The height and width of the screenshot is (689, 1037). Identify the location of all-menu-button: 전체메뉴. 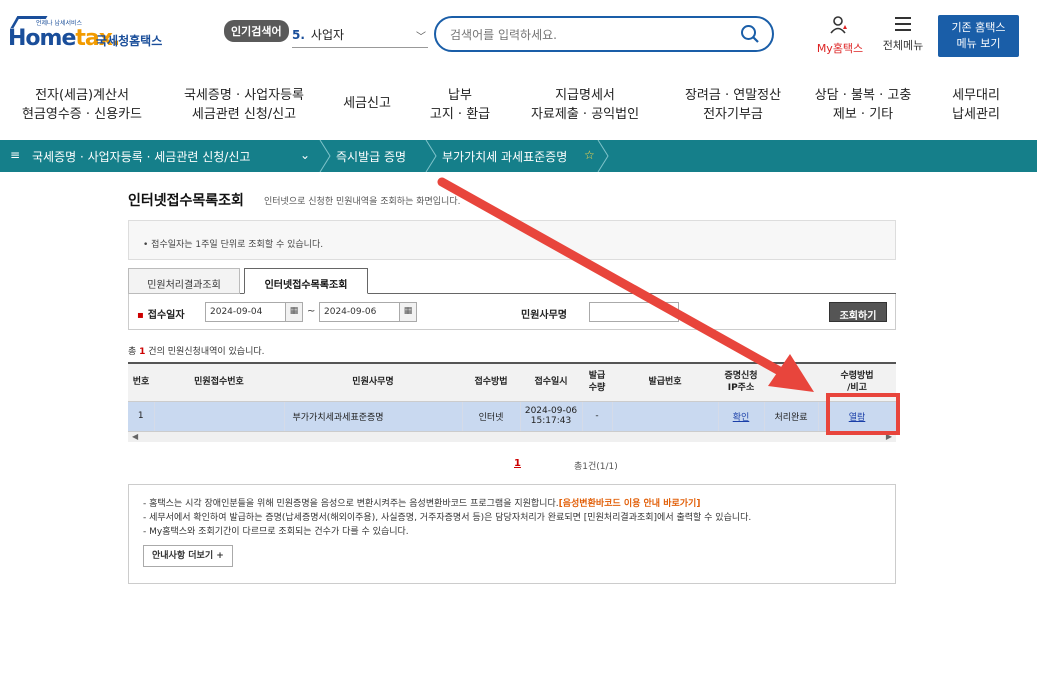
(903, 34).